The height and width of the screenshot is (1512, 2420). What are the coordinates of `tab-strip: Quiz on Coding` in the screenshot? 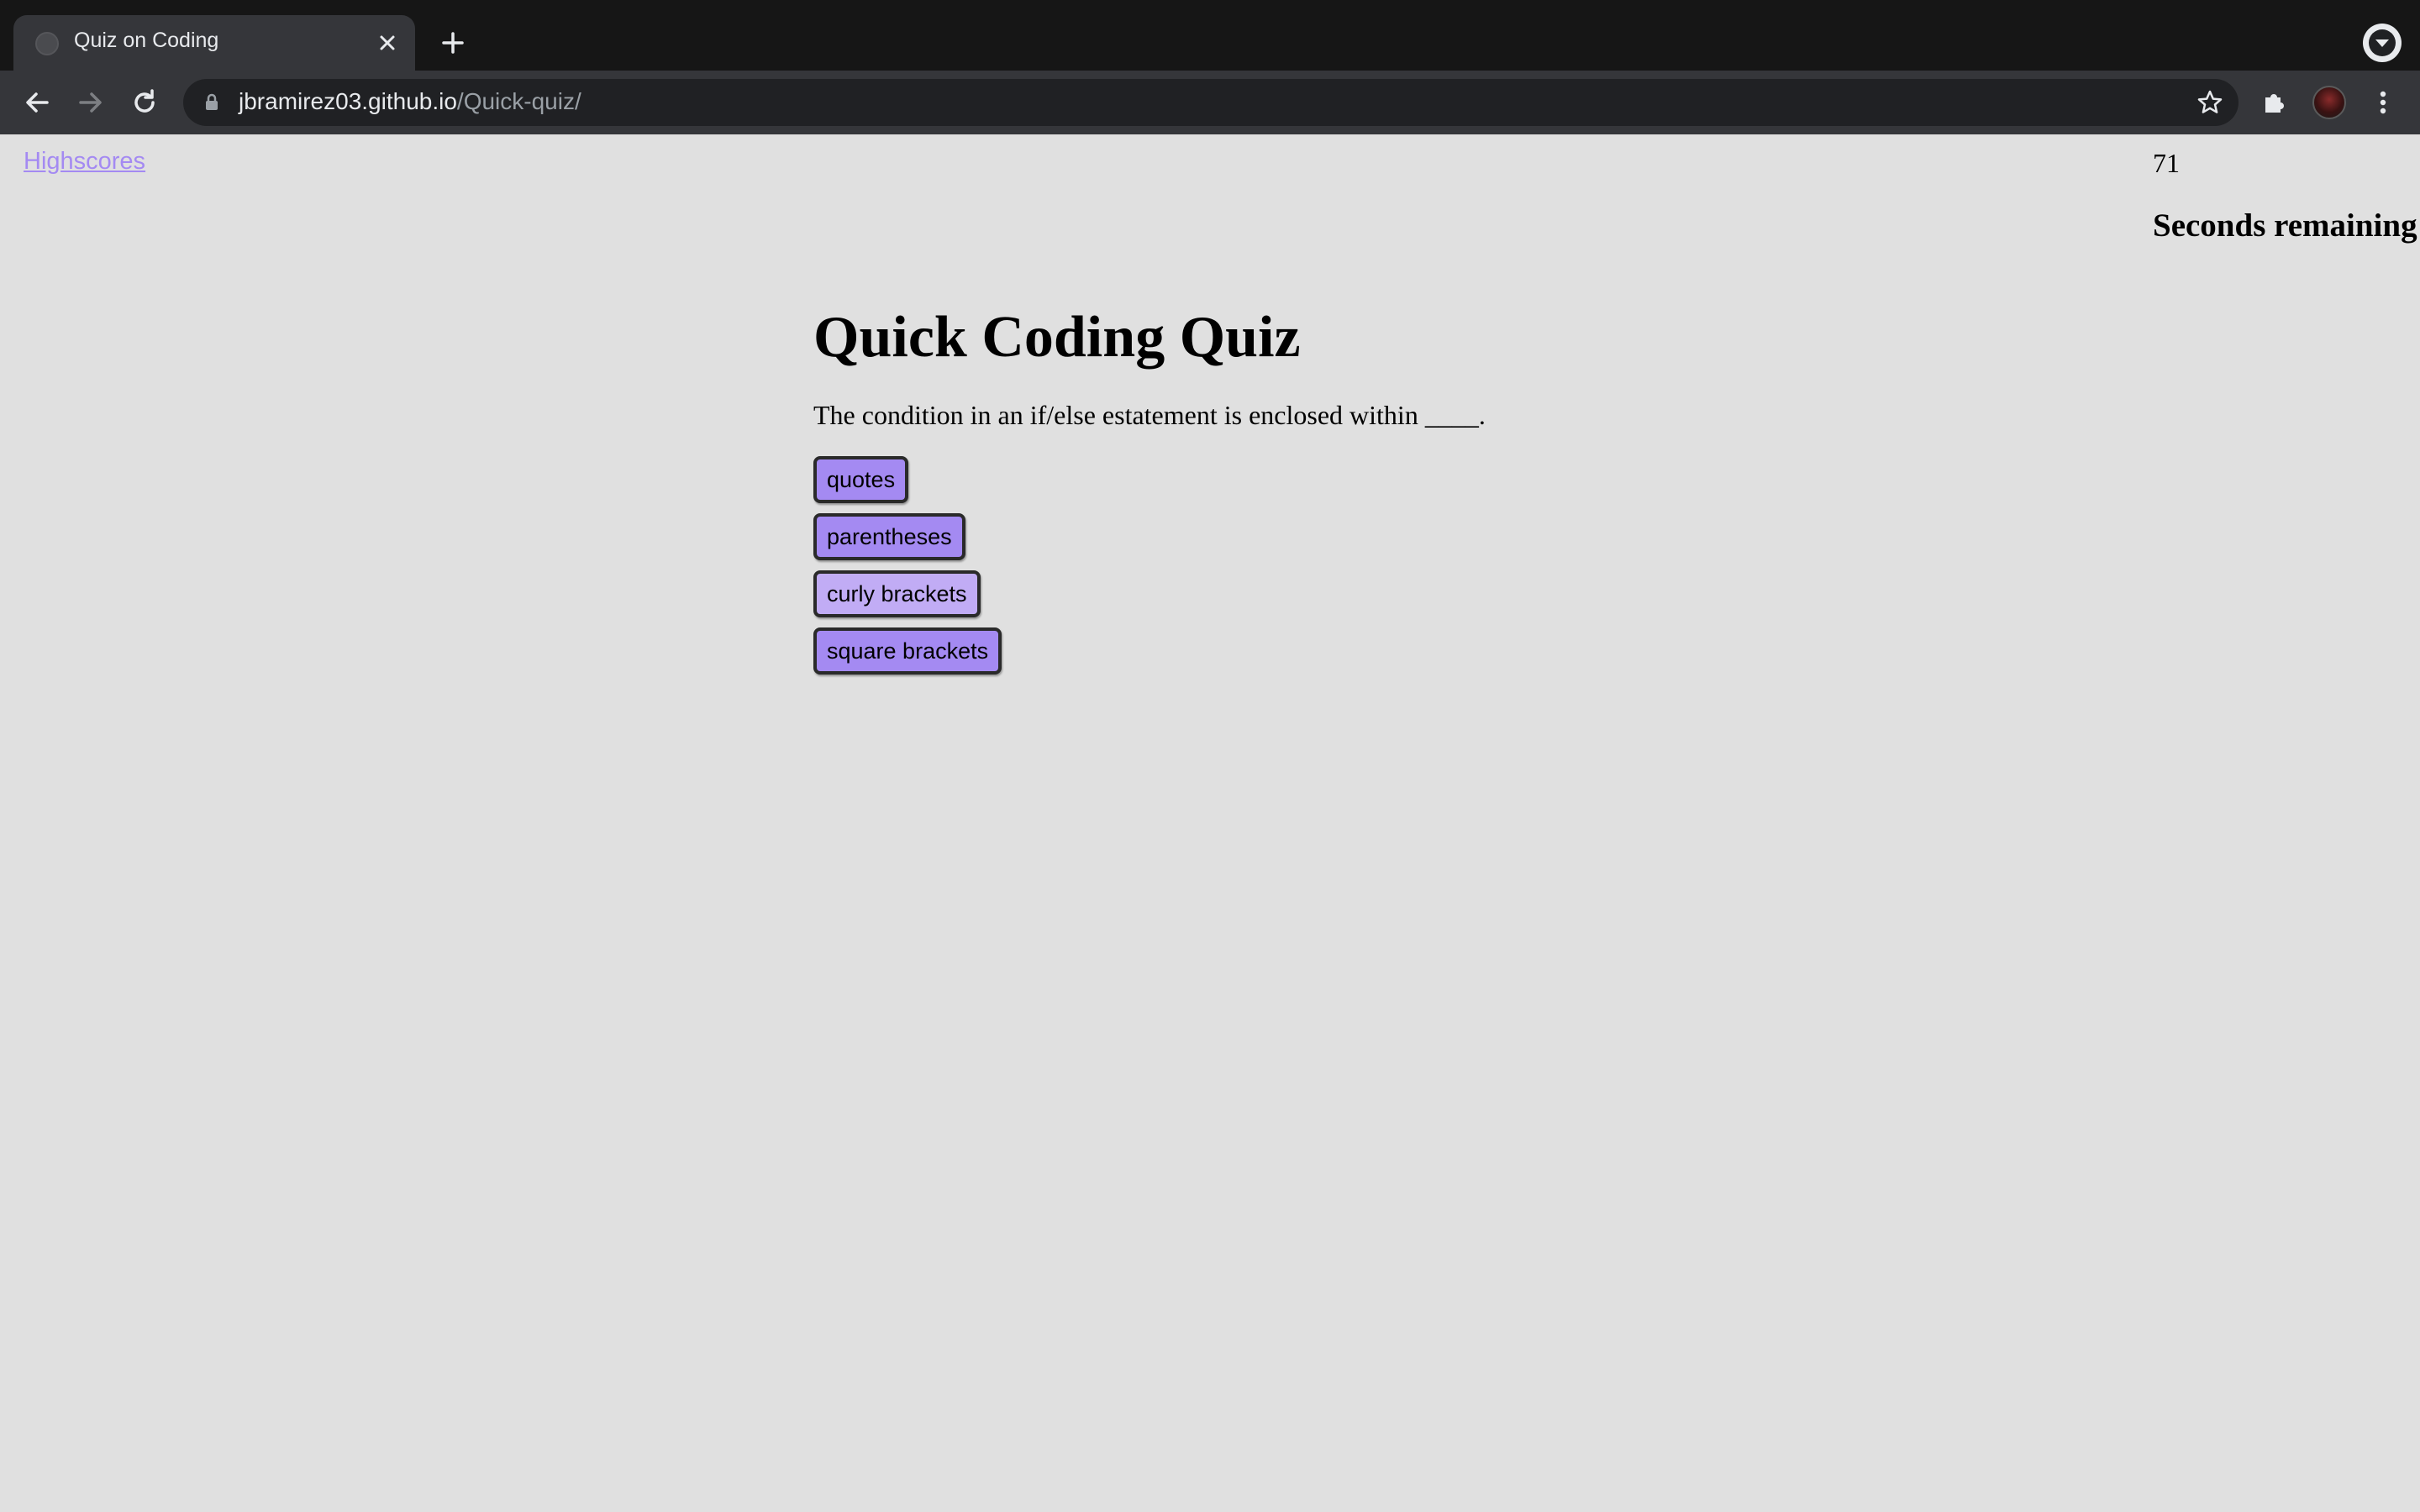 It's located at (1210, 35).